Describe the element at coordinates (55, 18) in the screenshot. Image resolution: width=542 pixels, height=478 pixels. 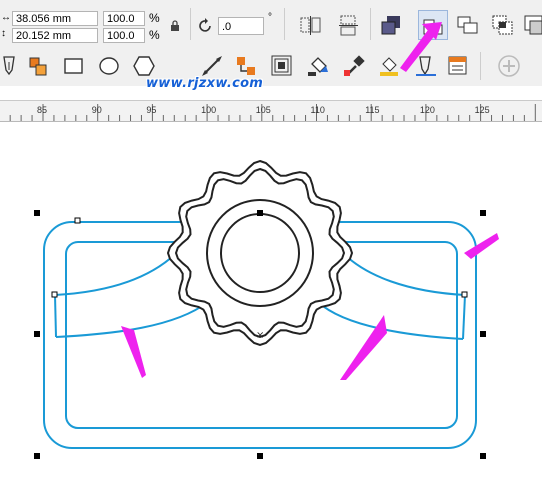
I see `object-width-field: 38.056 mm` at that location.